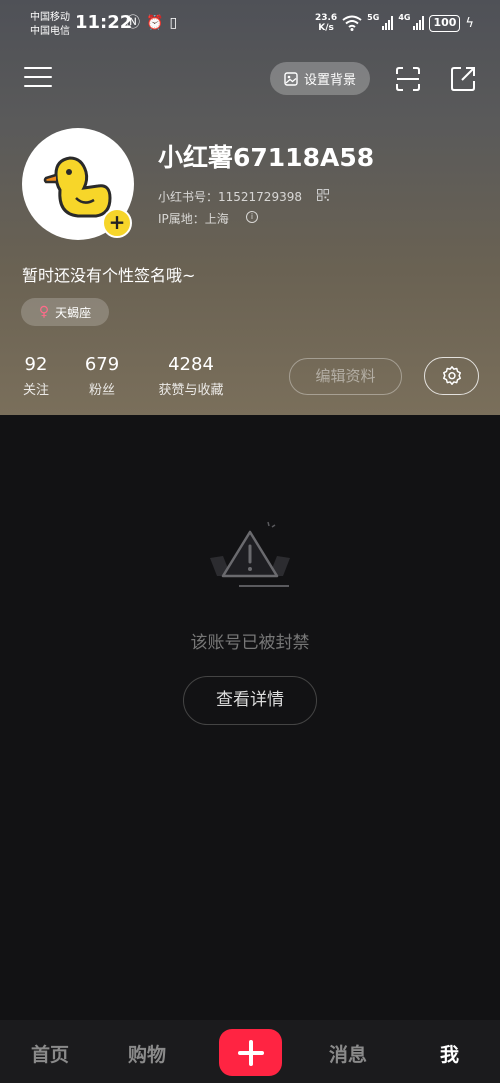 This screenshot has width=500, height=1083. I want to click on likes-label: 获赞与收藏, so click(191, 390).